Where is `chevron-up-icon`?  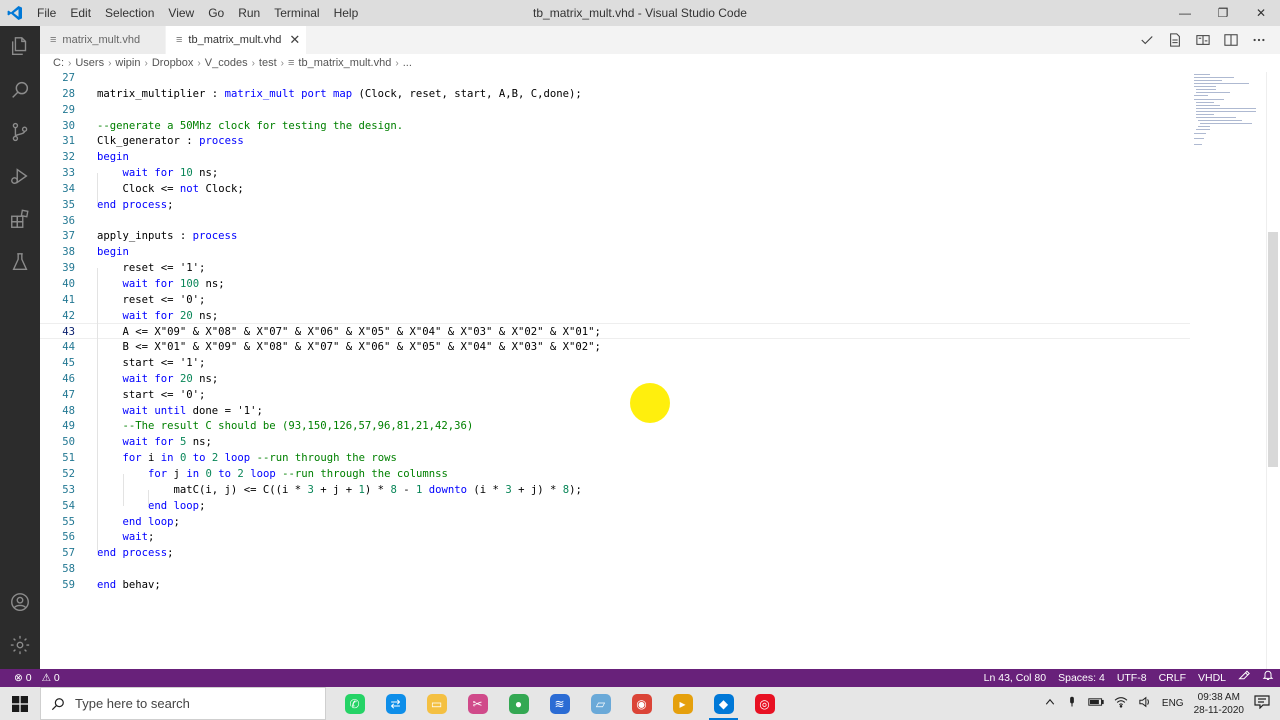 chevron-up-icon is located at coordinates (1050, 703).